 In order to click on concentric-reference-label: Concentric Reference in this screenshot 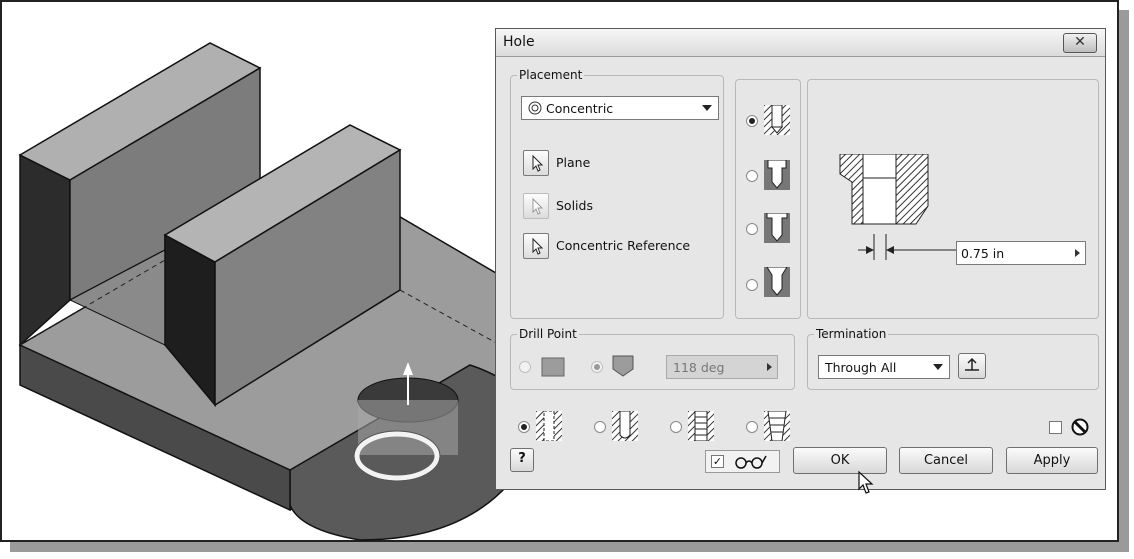, I will do `click(623, 245)`.